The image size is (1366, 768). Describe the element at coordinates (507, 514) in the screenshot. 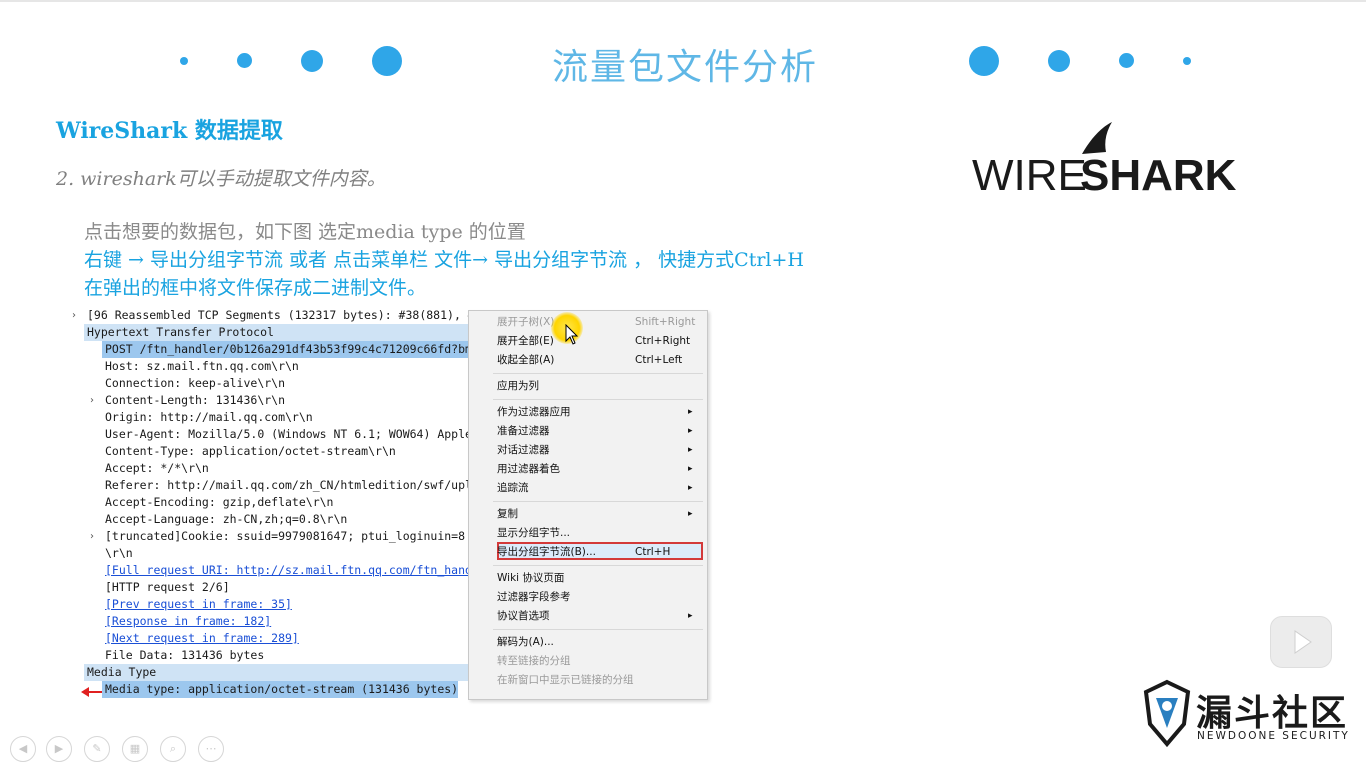

I see `menu-item-label: 复制` at that location.